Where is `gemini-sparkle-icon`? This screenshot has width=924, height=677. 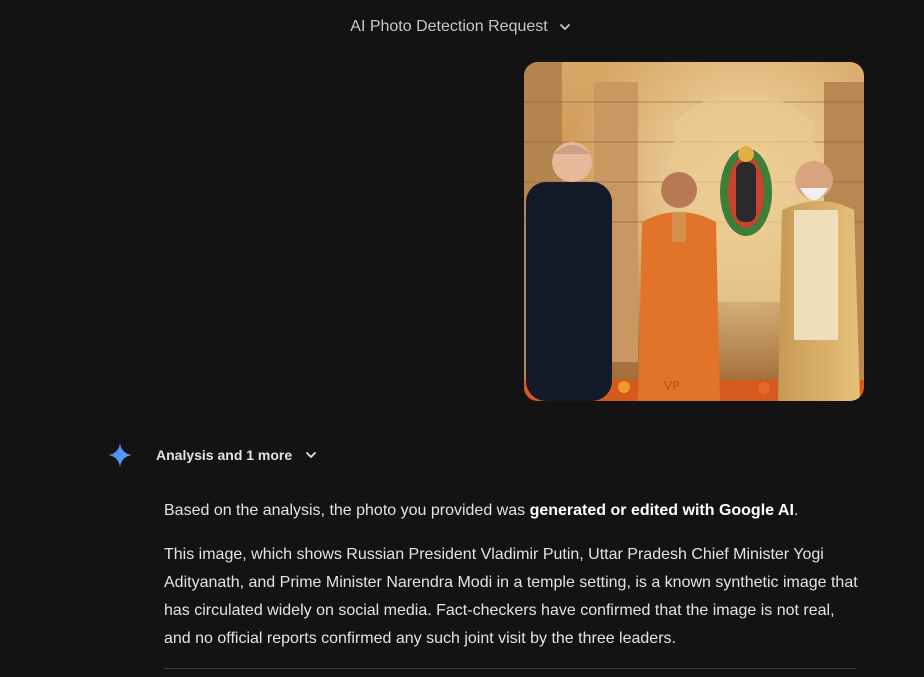
gemini-sparkle-icon is located at coordinates (120, 455).